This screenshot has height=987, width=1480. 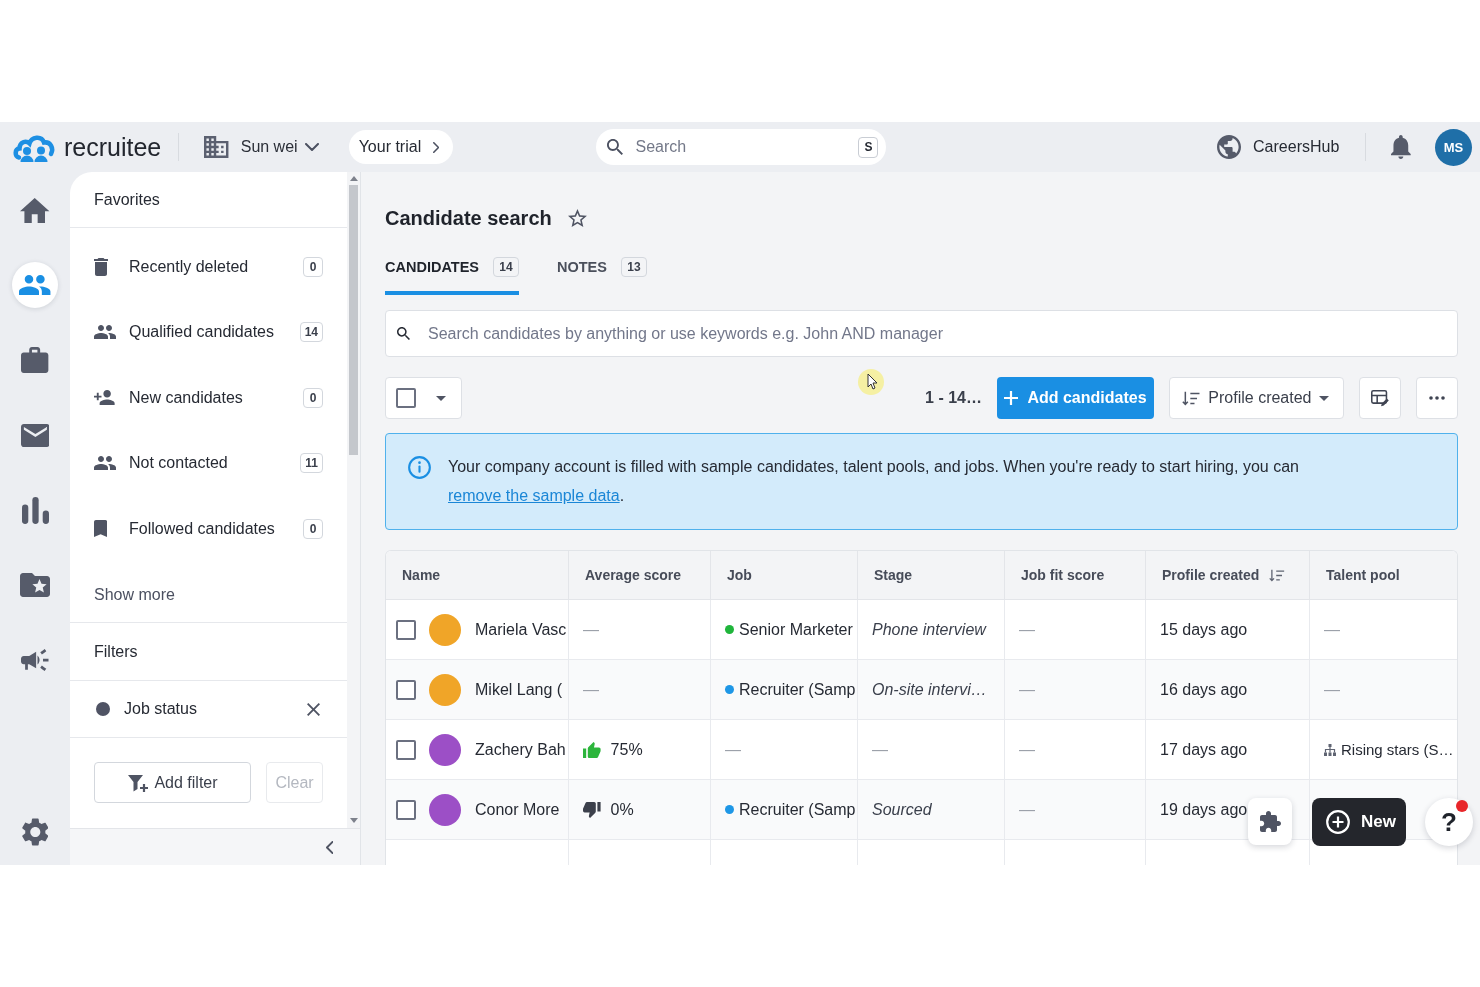 What do you see at coordinates (1228, 575) in the screenshot?
I see `column-header: Profile created` at bounding box center [1228, 575].